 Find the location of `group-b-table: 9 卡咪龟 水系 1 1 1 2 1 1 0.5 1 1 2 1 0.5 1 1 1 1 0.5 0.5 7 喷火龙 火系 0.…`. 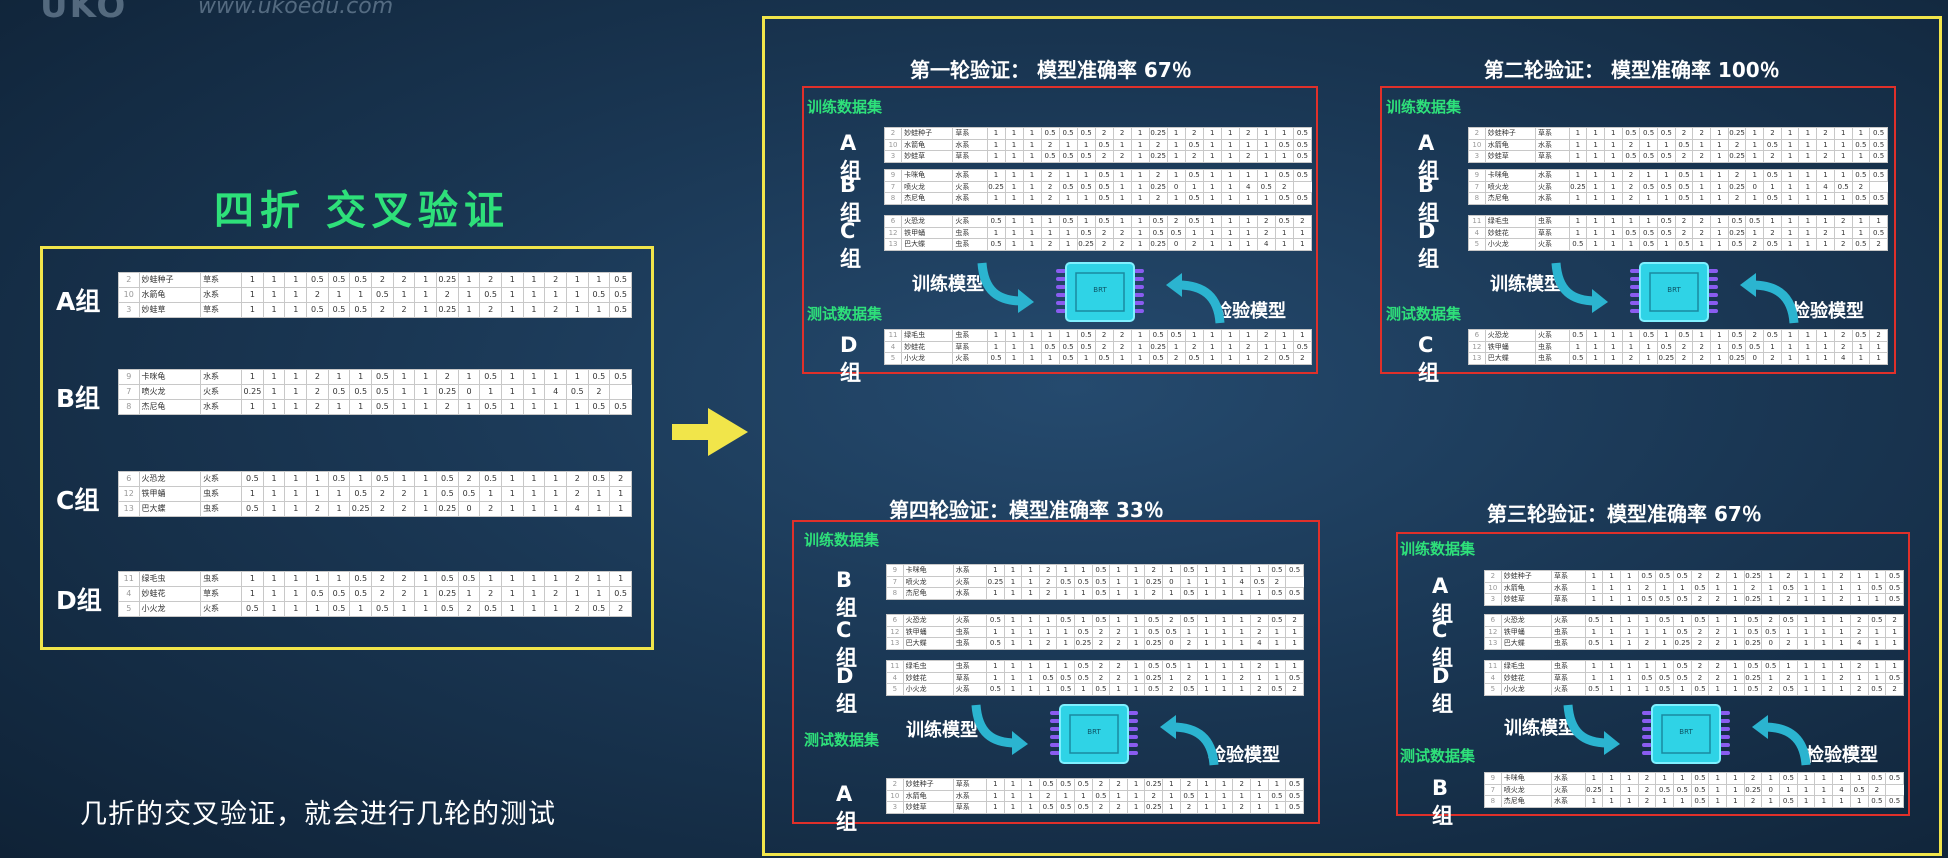

group-b-table: 9 卡咪龟 水系 1 1 1 2 1 1 0.5 1 1 2 1 0.5 1 1 1 1 0.5 0.5 7 喷火龙 火系 0.… is located at coordinates (375, 392).